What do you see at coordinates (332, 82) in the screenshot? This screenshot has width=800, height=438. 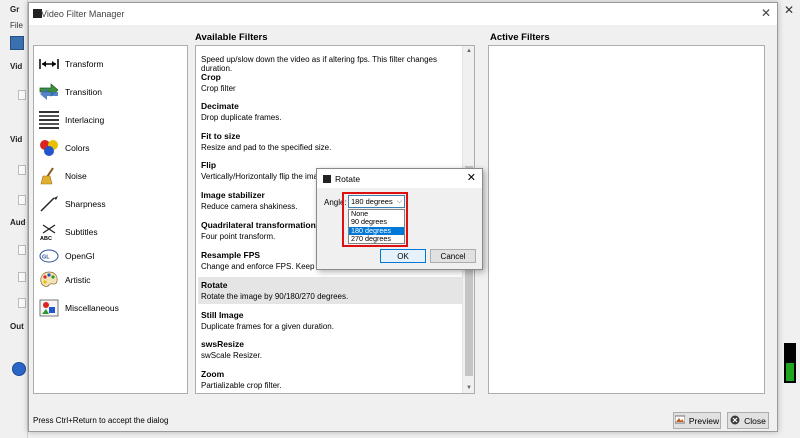 I see `filter-item-crop: Crop Crop filter` at bounding box center [332, 82].